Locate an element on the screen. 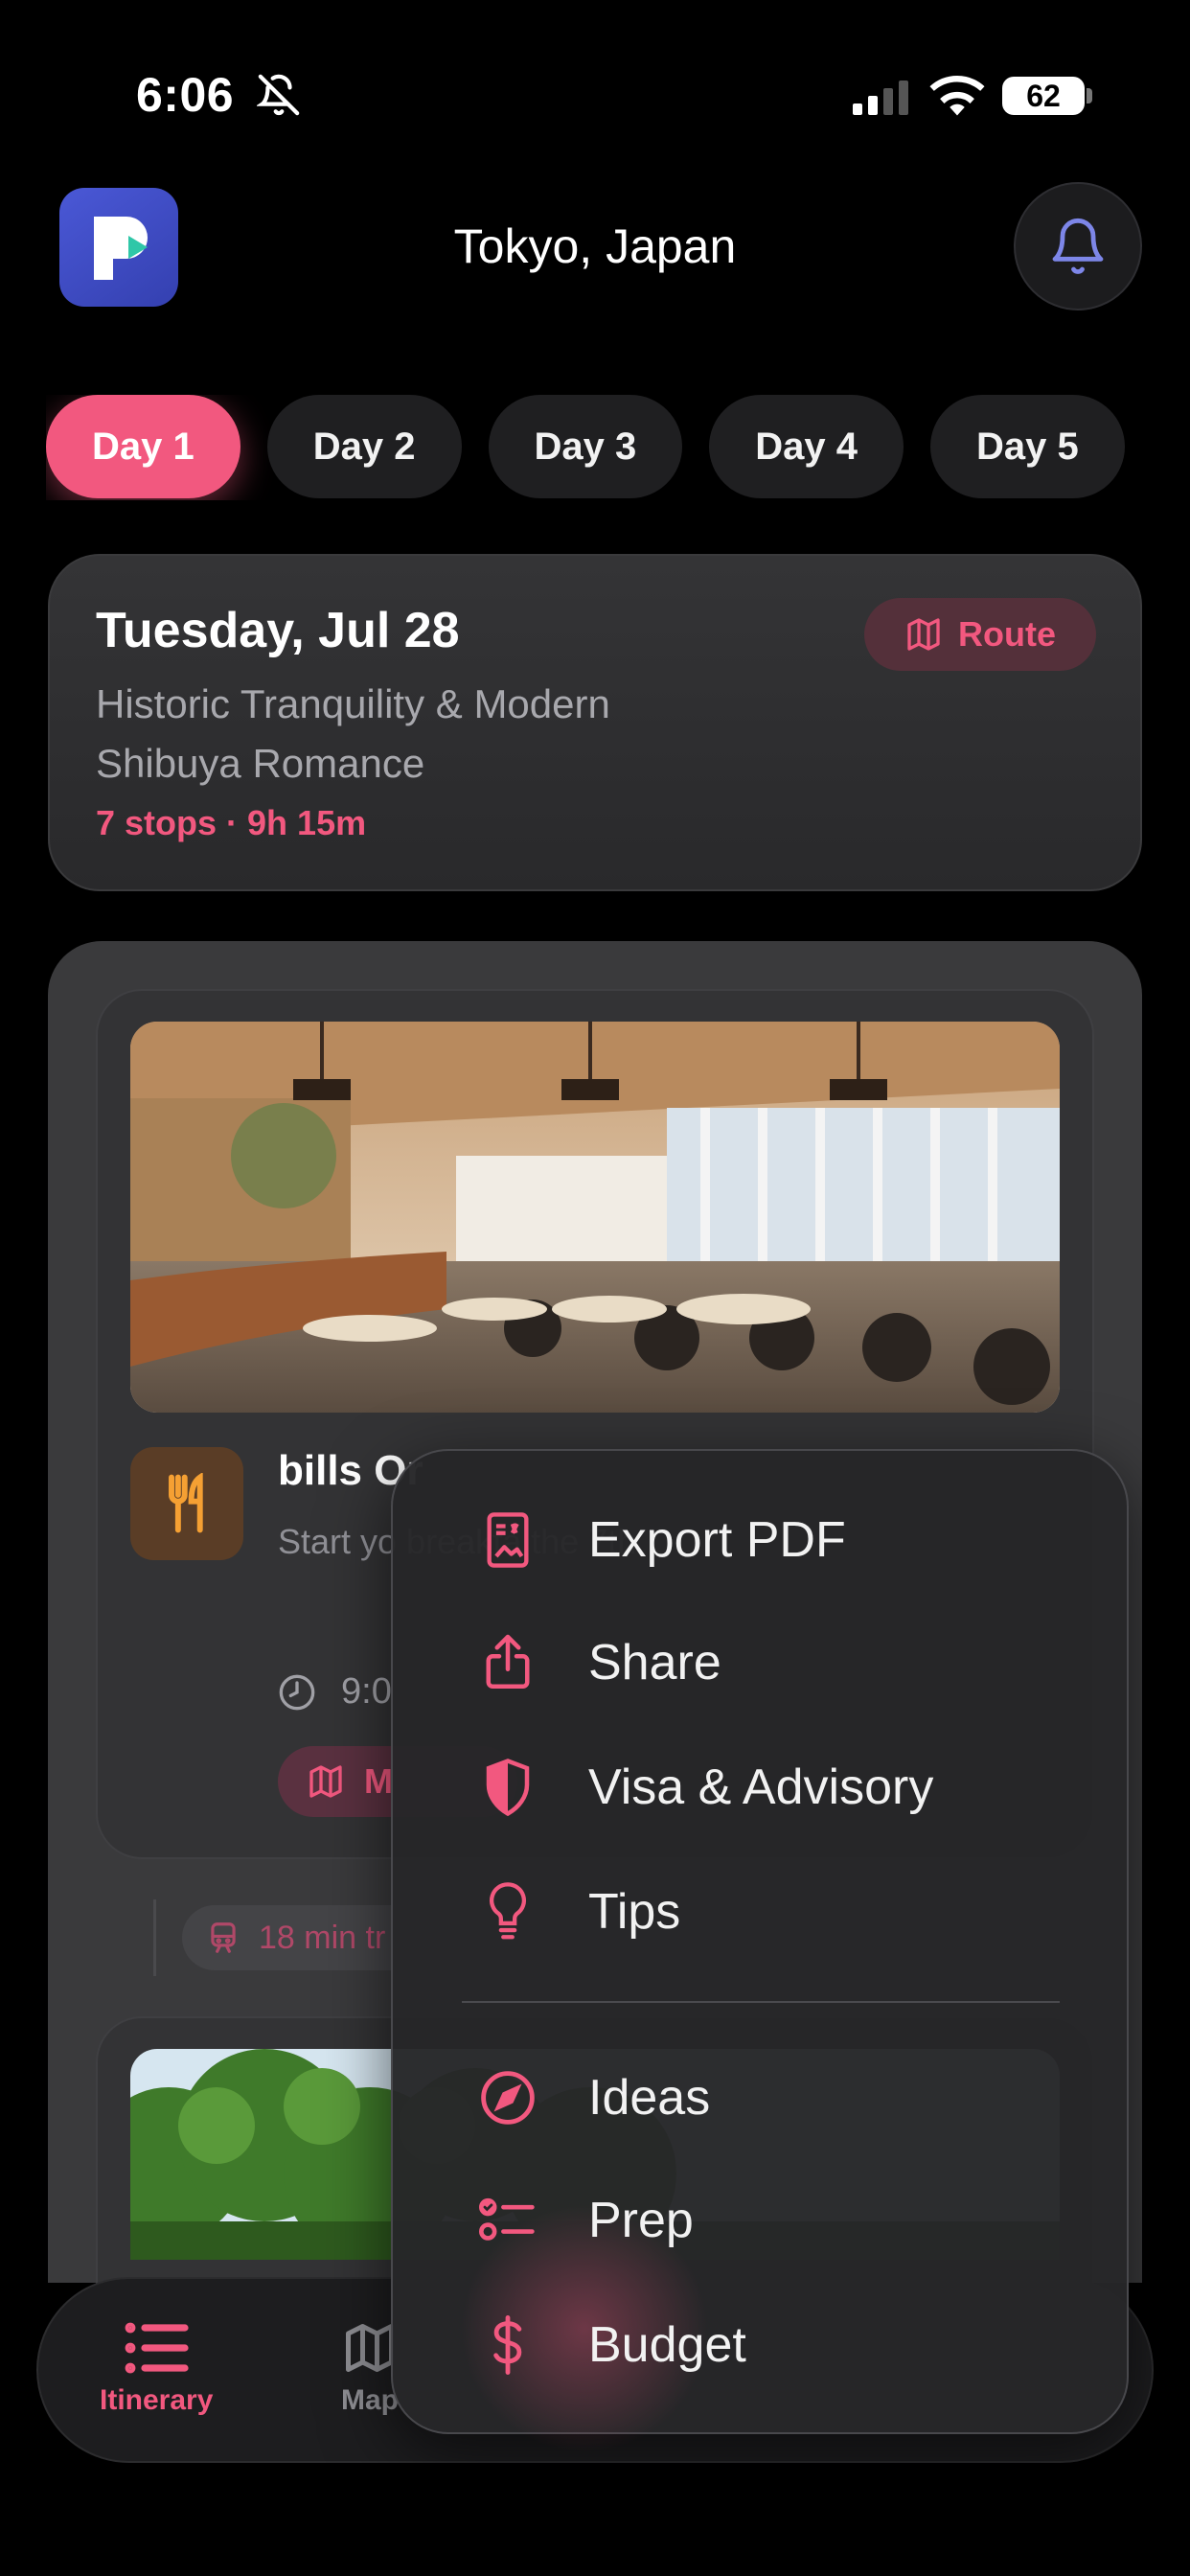  tab-map: Map is located at coordinates (370, 2368).